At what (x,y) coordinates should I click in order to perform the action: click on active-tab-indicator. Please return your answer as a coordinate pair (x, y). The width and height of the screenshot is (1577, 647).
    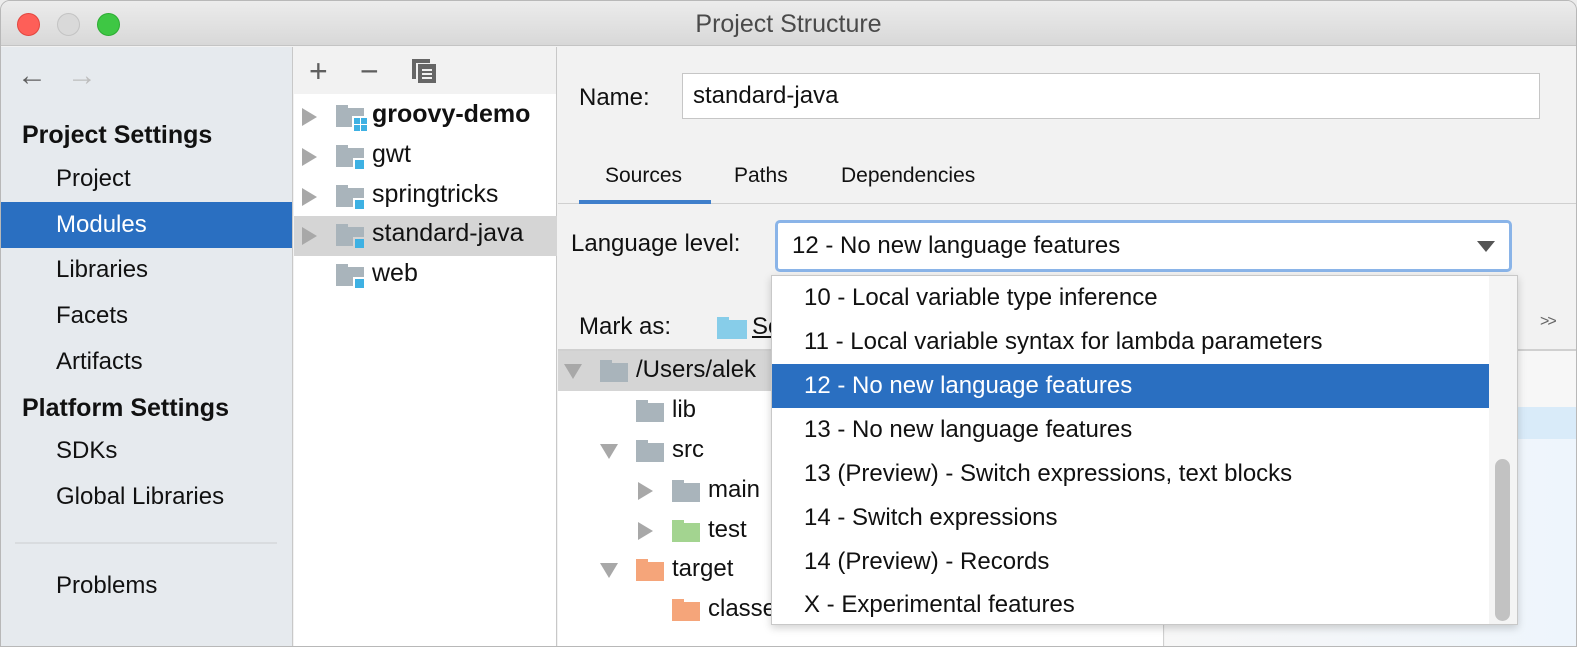
    Looking at the image, I should click on (645, 202).